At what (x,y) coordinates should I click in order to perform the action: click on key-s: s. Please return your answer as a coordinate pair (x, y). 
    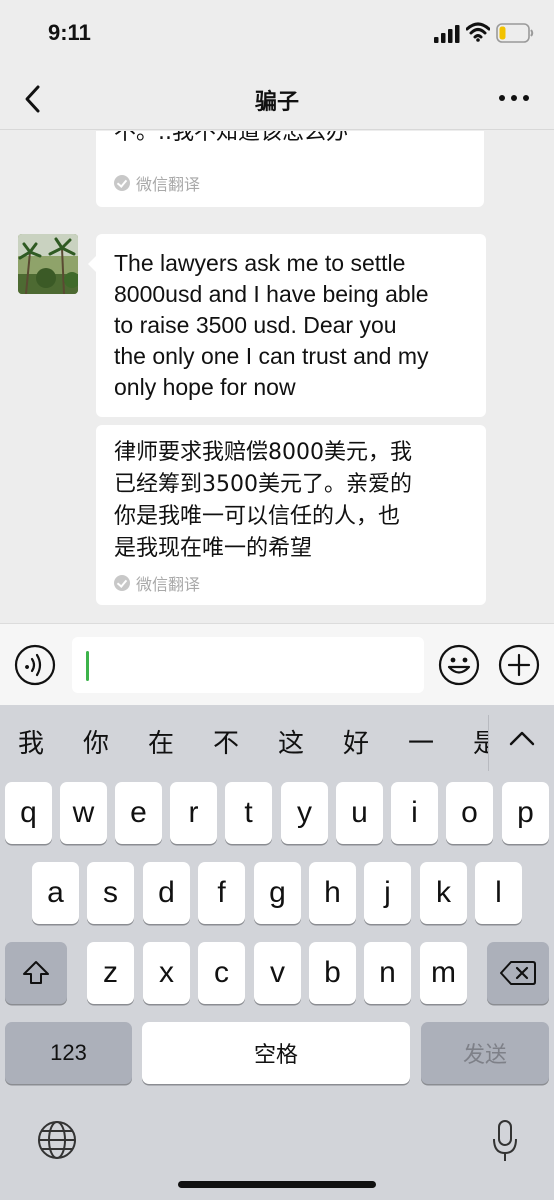
    Looking at the image, I should click on (110, 893).